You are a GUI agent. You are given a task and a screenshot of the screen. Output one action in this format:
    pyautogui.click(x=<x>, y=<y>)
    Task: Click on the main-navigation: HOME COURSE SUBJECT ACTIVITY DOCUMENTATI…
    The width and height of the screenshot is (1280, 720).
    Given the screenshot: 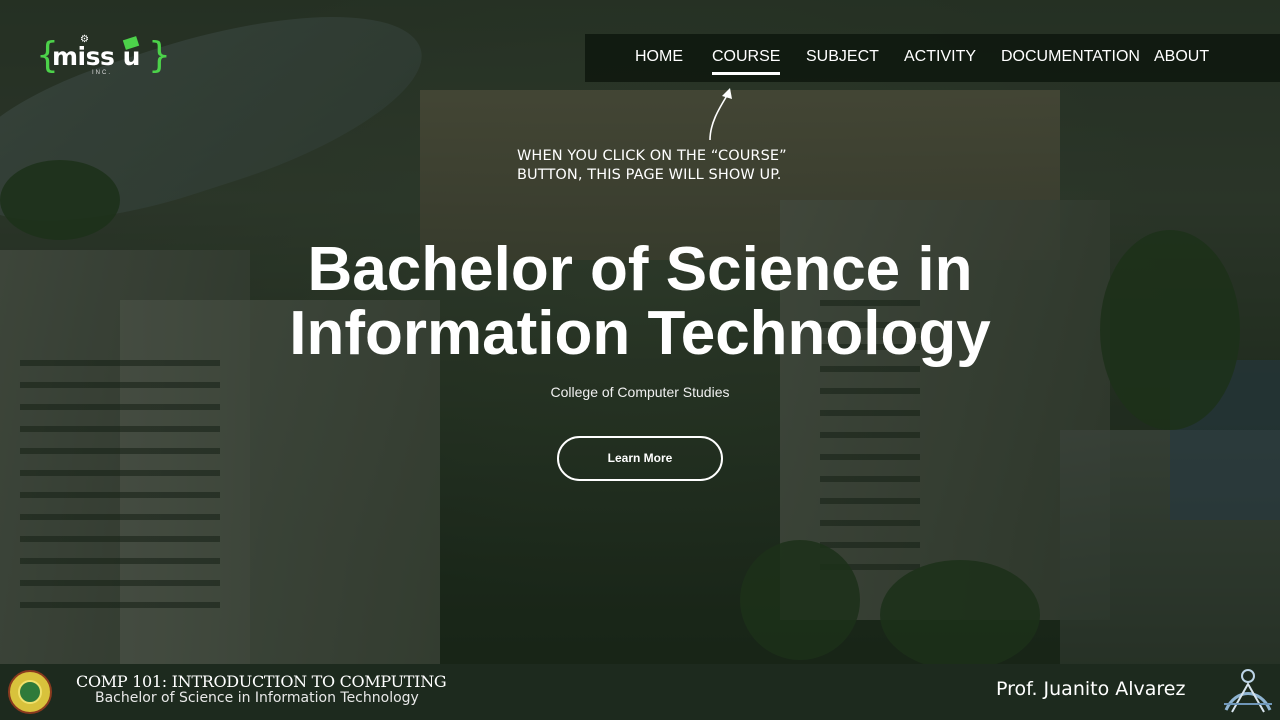 What is the action you would take?
    pyautogui.click(x=932, y=58)
    